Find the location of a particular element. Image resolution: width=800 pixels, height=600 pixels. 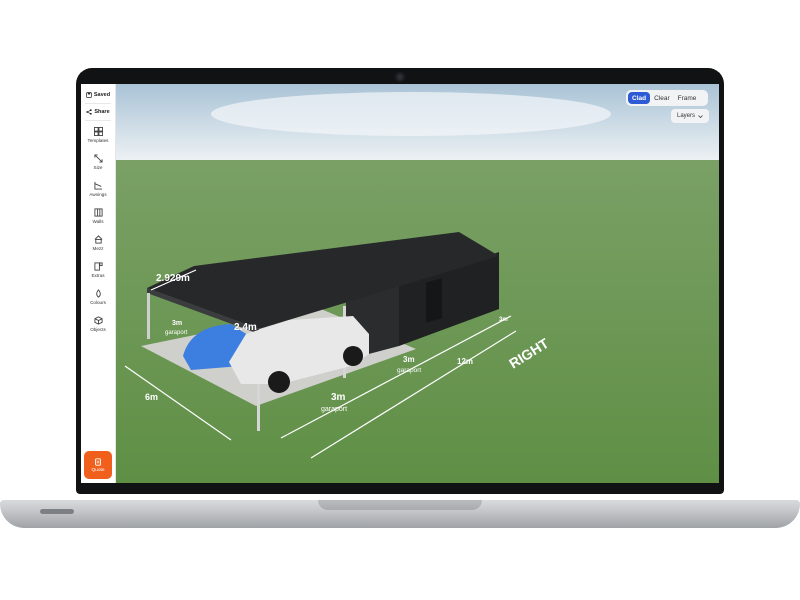

chevron-down-icon is located at coordinates (700, 116).